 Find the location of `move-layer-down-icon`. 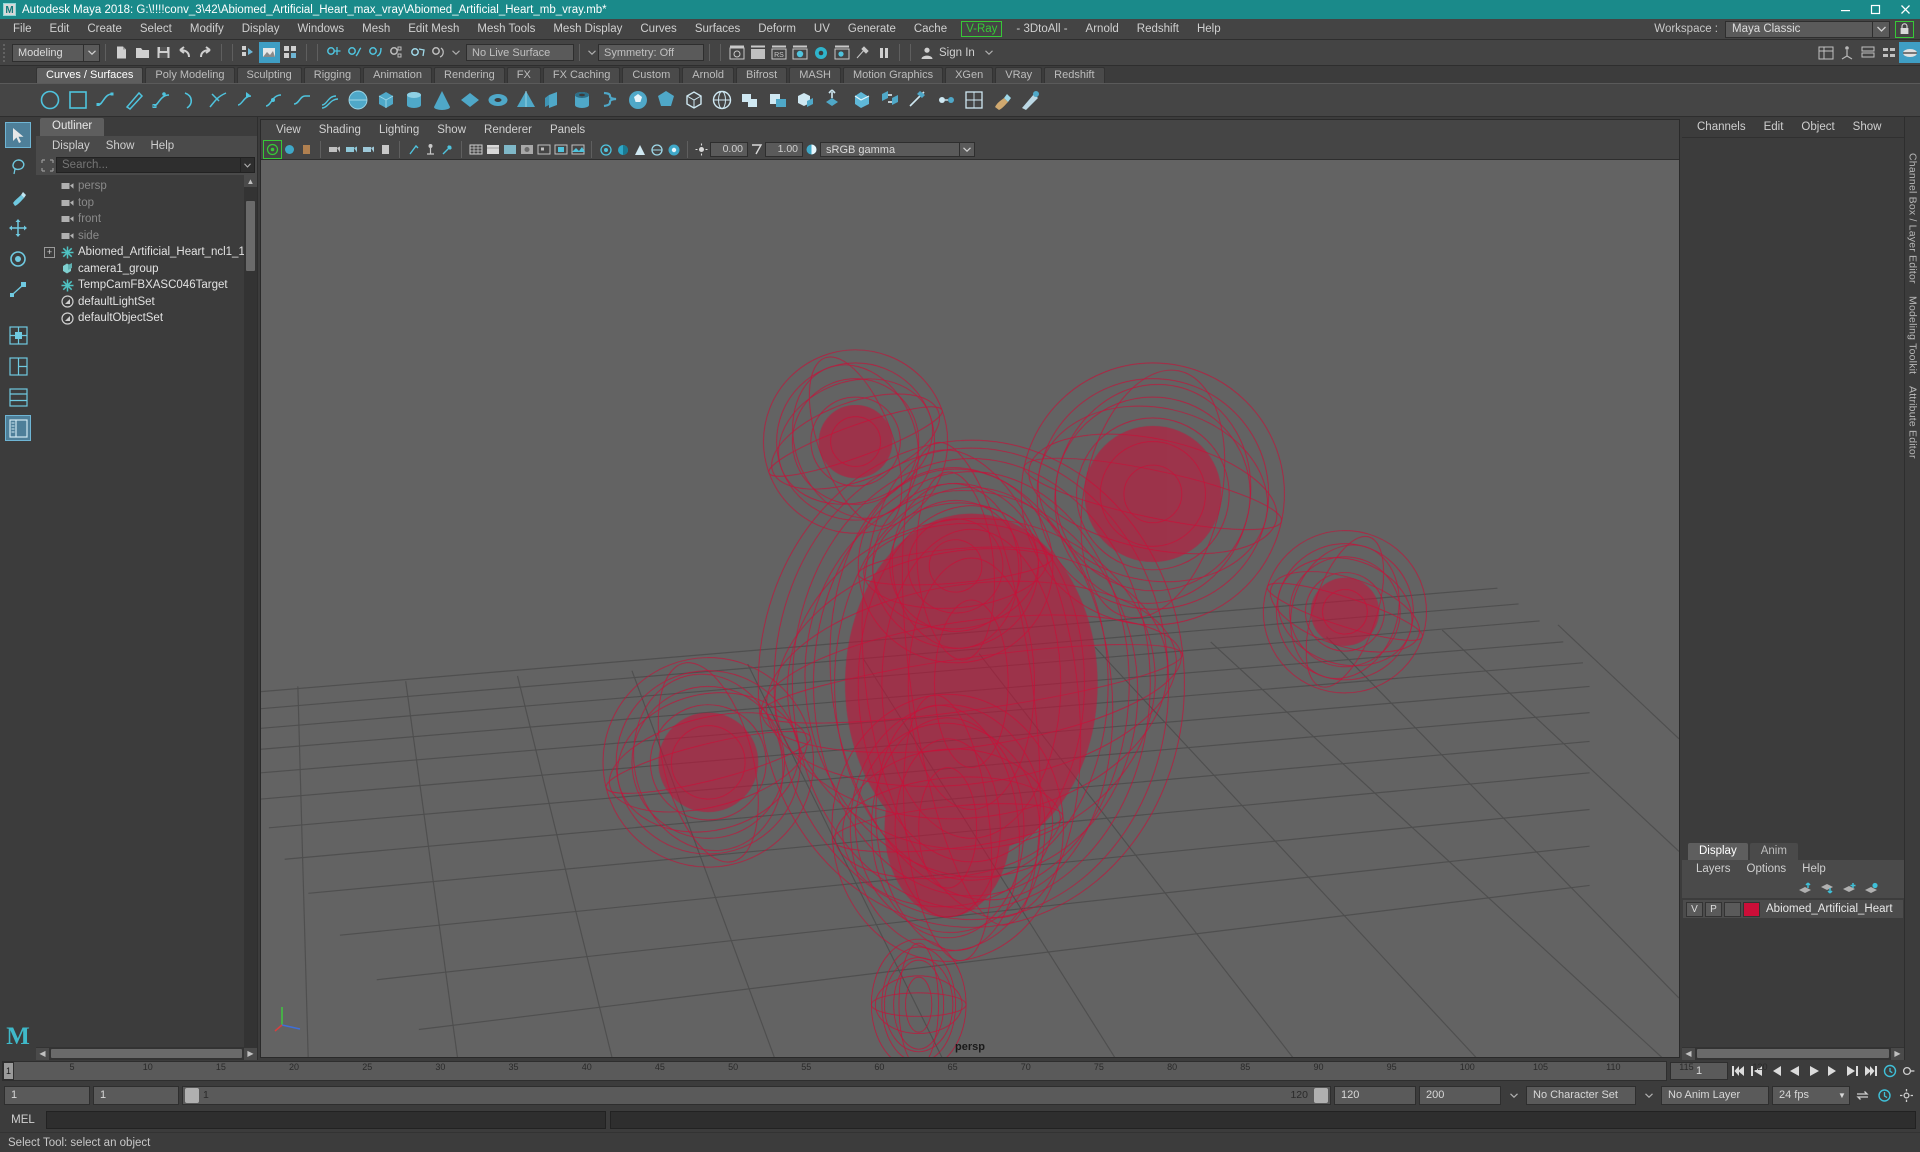

move-layer-down-icon is located at coordinates (1827, 888).